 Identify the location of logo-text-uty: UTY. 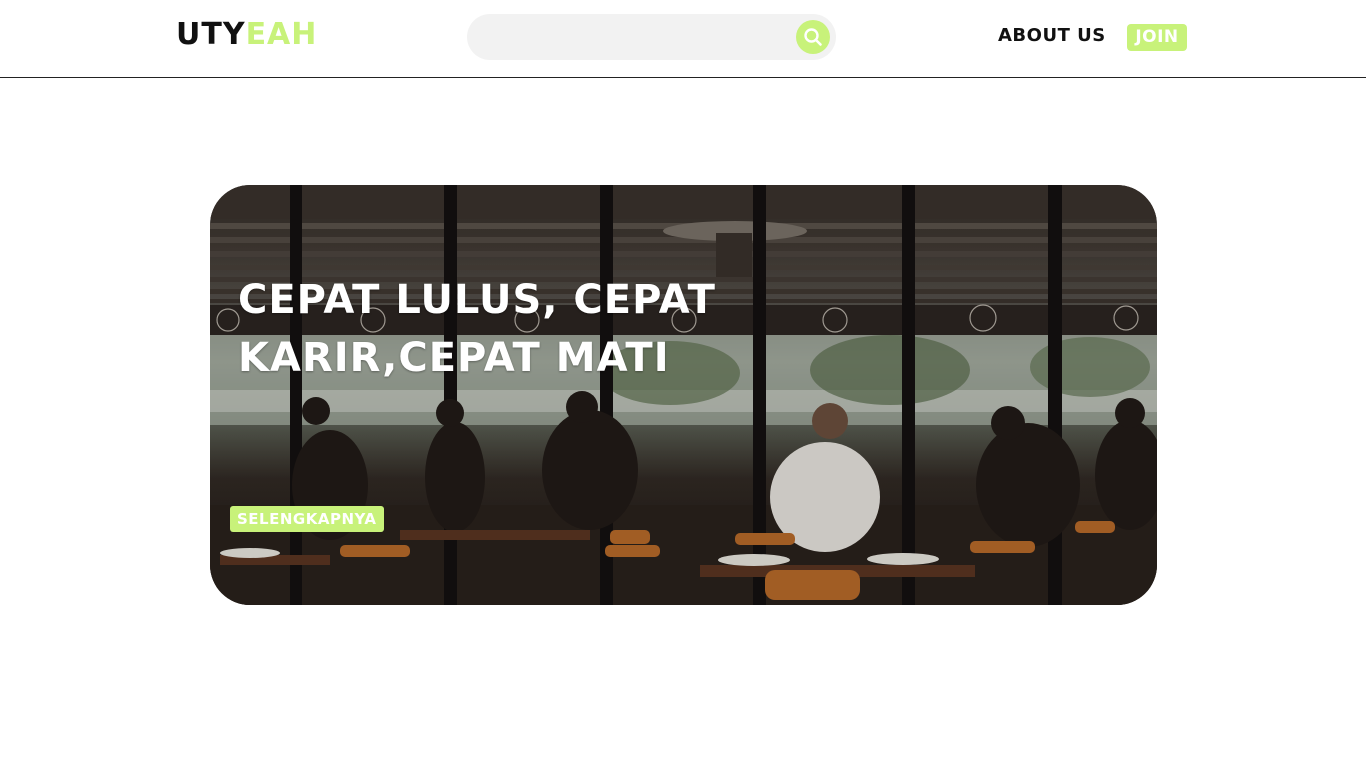
(211, 34).